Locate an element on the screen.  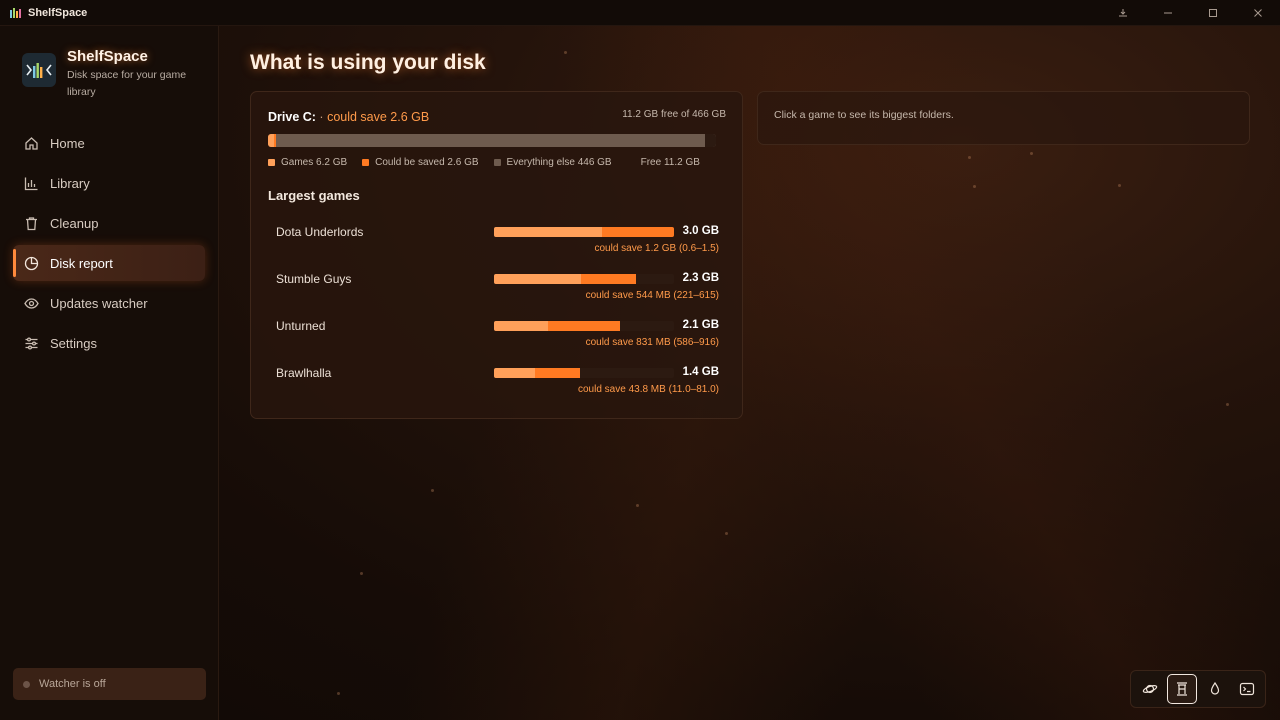
legend-item: Could be saved 2.6 GB is located at coordinates (420, 162).